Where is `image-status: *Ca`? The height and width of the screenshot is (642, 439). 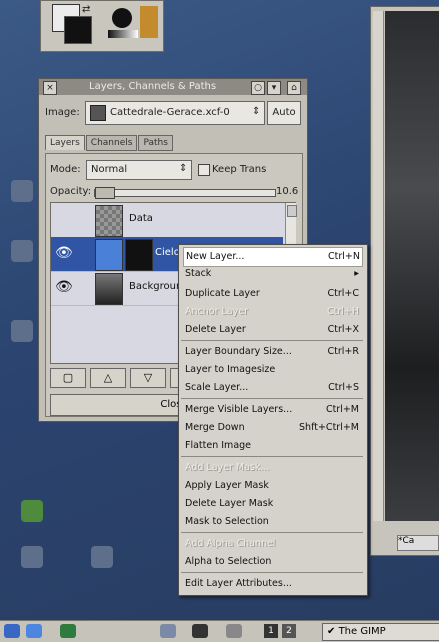
image-status: *Ca is located at coordinates (418, 543).